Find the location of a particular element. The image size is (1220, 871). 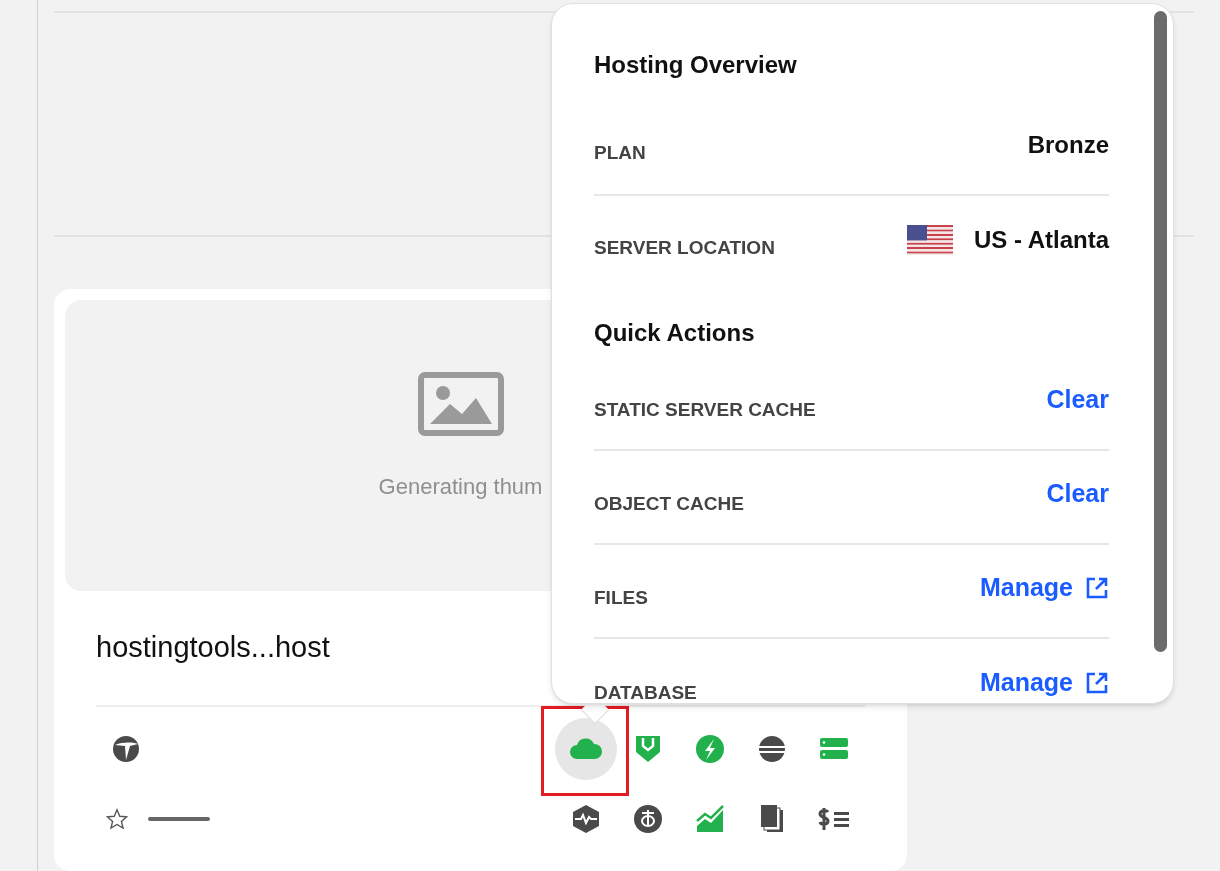

field-label: PLAN is located at coordinates (620, 152).